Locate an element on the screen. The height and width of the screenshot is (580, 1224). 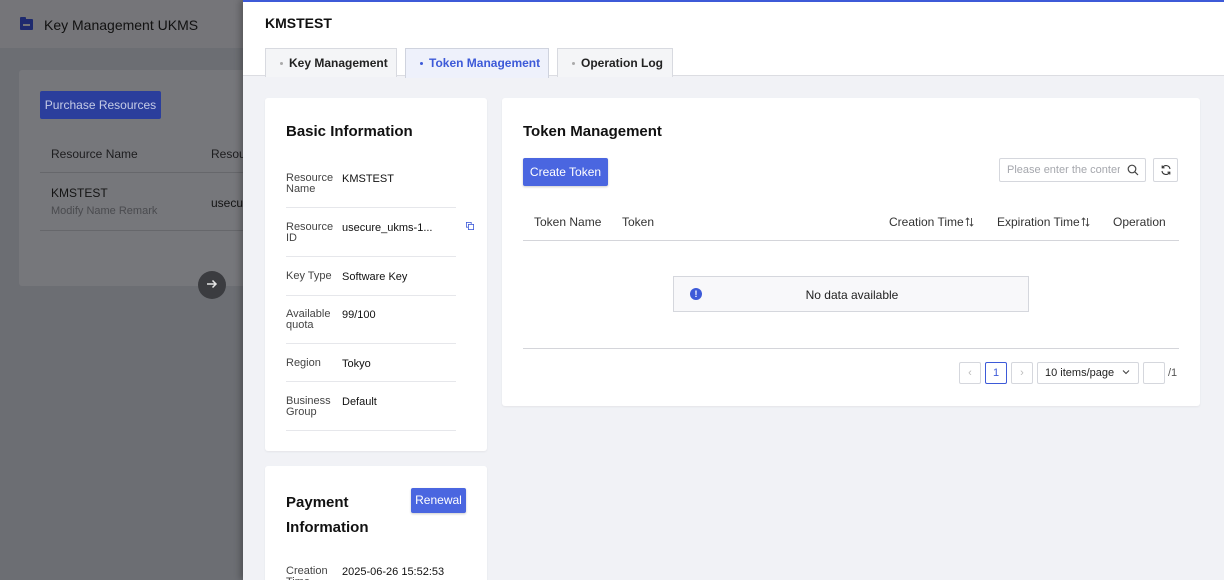
column-header-operation: Operation is located at coordinates (1139, 222).